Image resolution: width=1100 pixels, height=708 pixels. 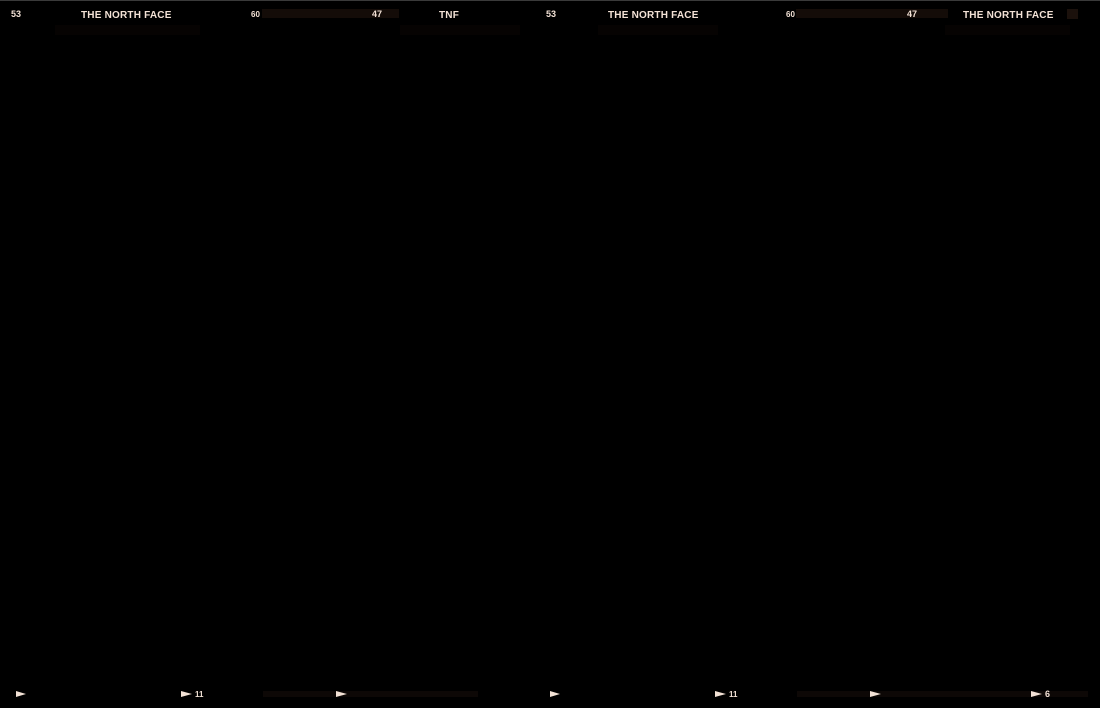 I want to click on brand-short-label: TNF, so click(x=449, y=15).